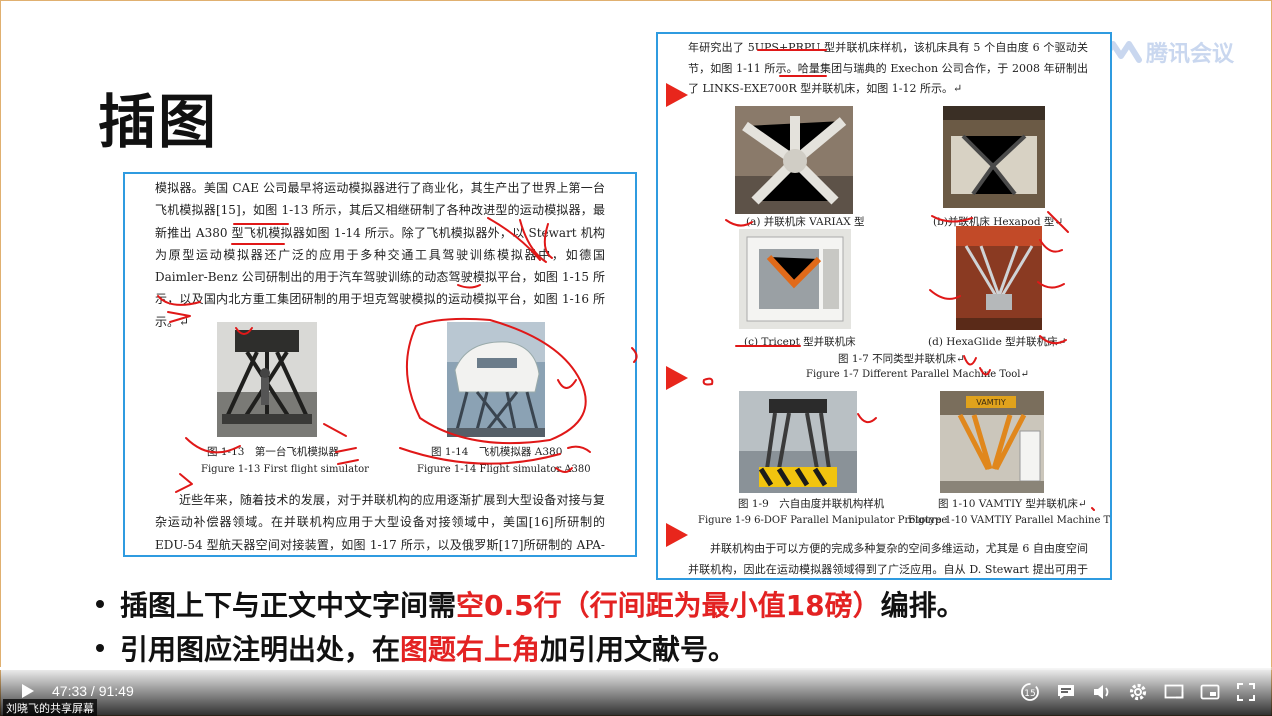 The height and width of the screenshot is (716, 1272). Describe the element at coordinates (260, 649) in the screenshot. I see `bullet-text: 引用图应注明出处，在` at that location.